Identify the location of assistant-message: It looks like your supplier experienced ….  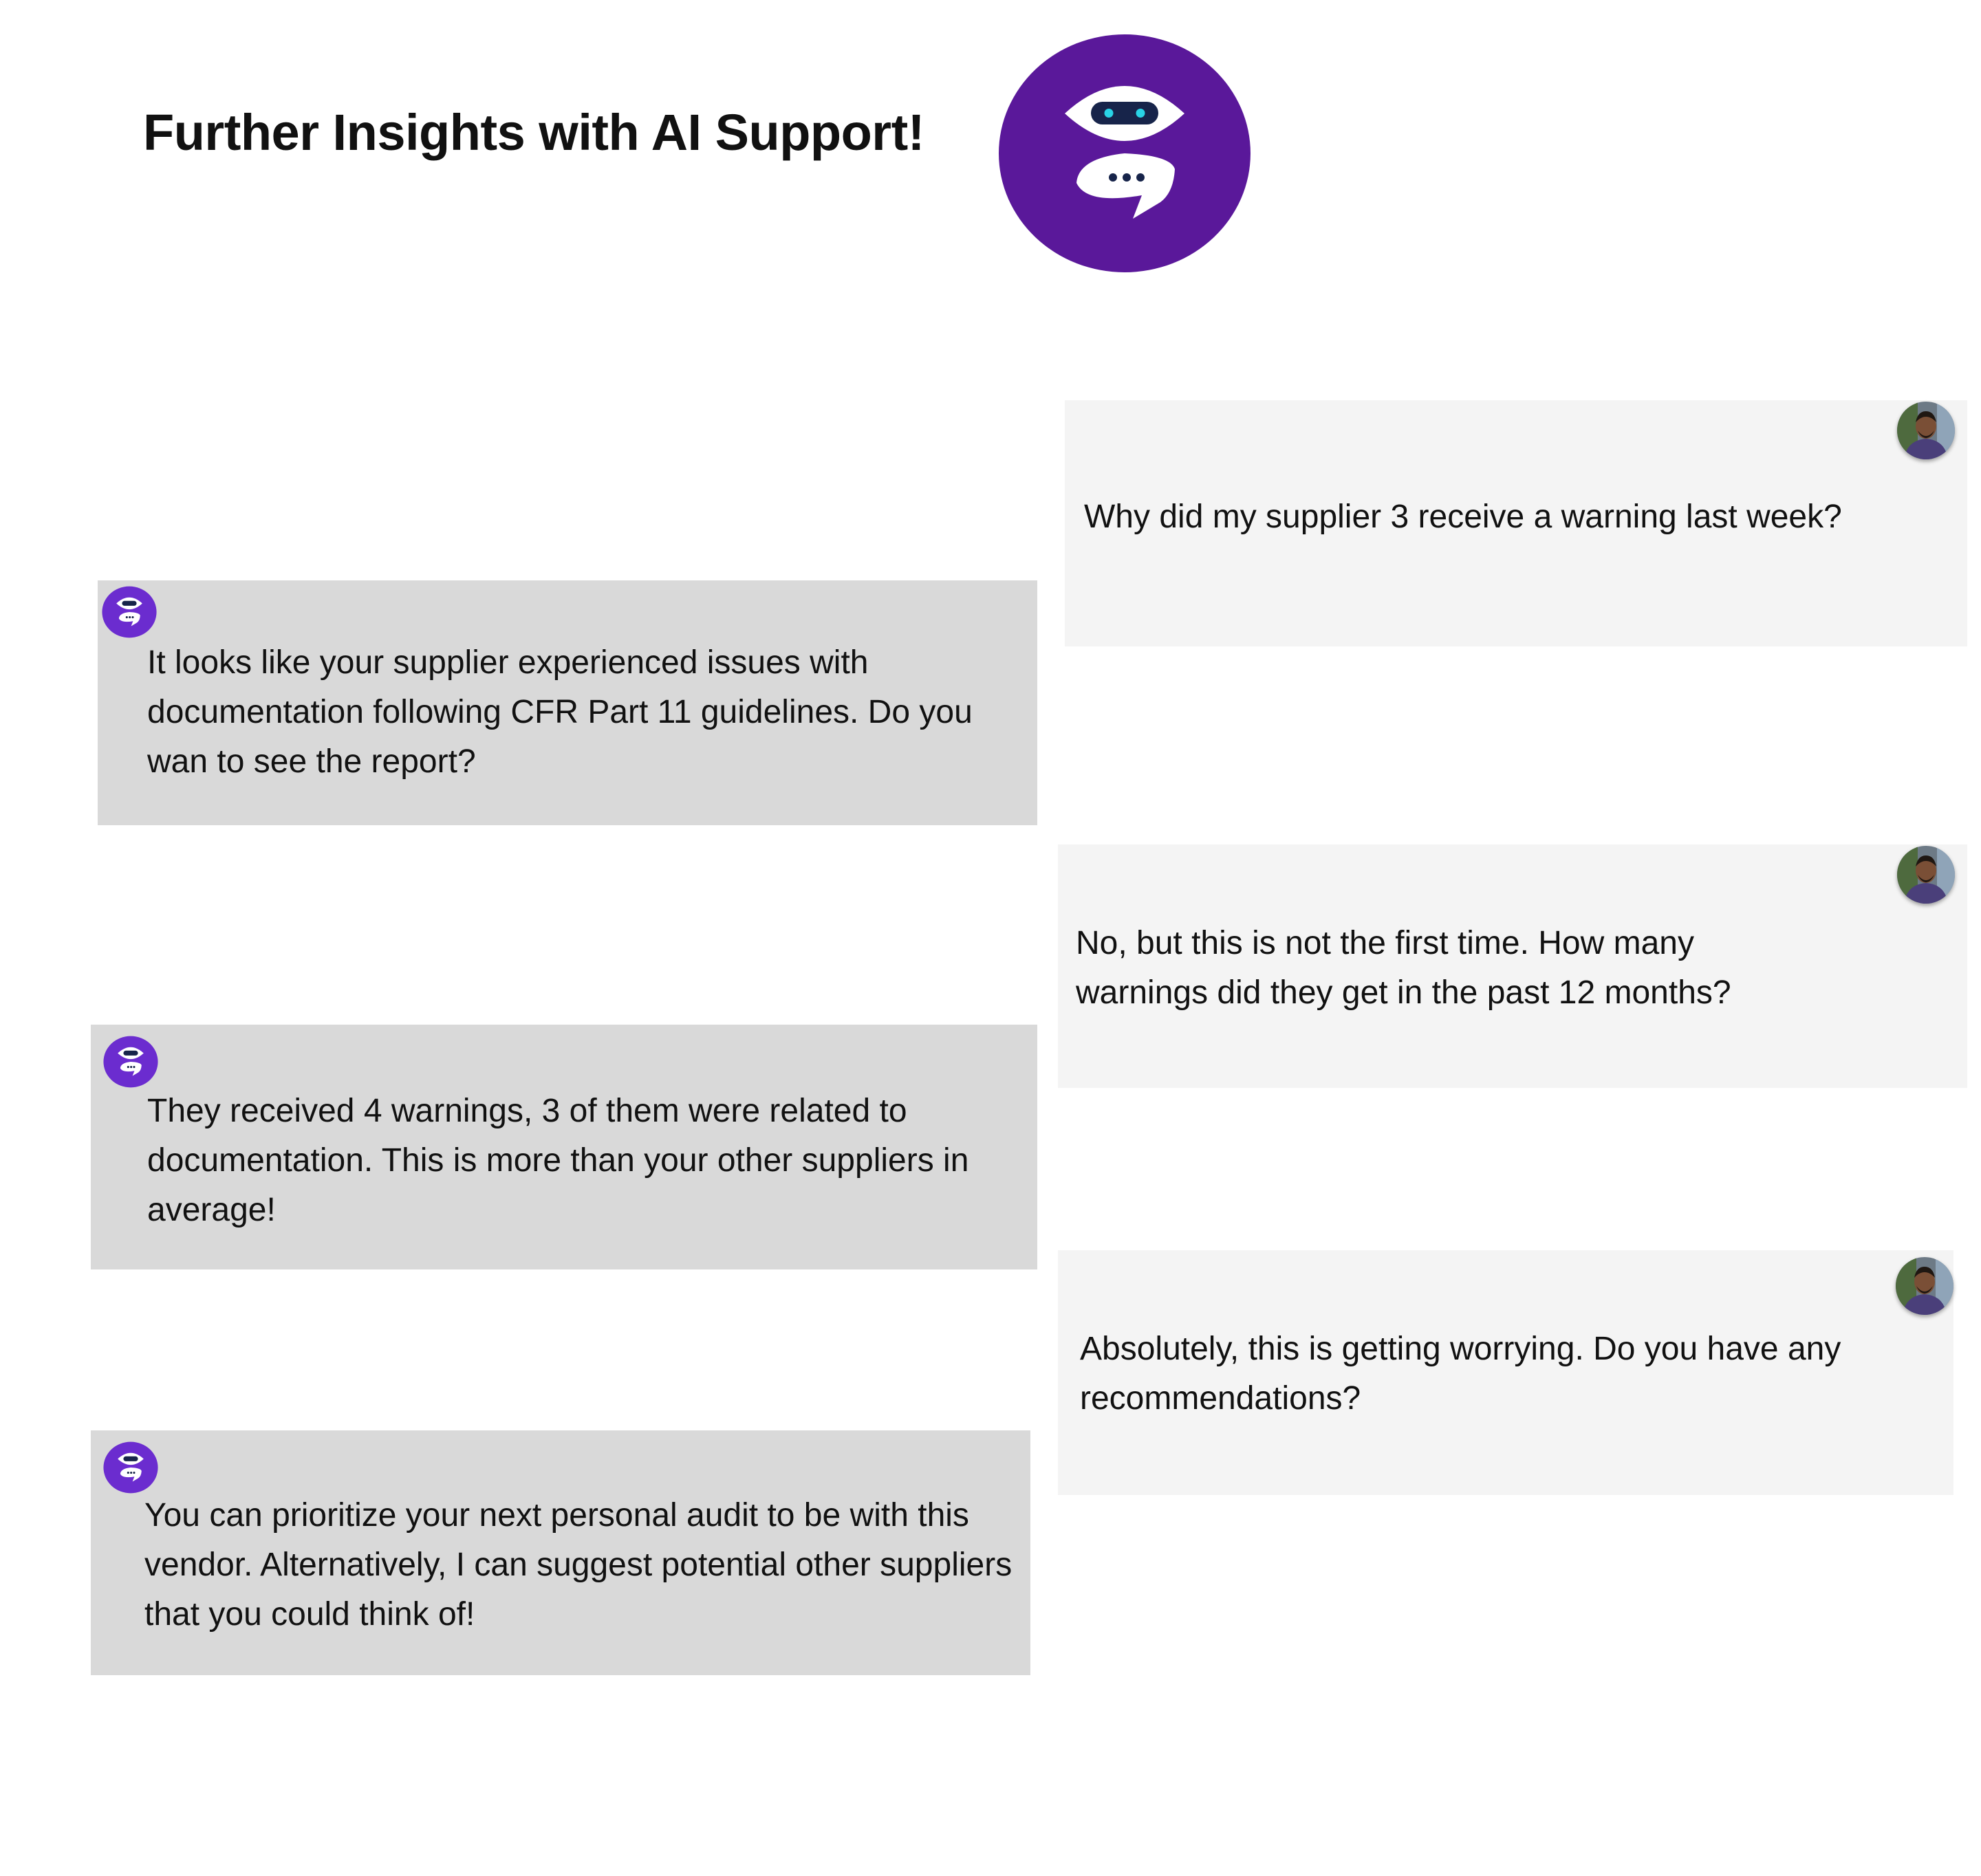
(567, 703).